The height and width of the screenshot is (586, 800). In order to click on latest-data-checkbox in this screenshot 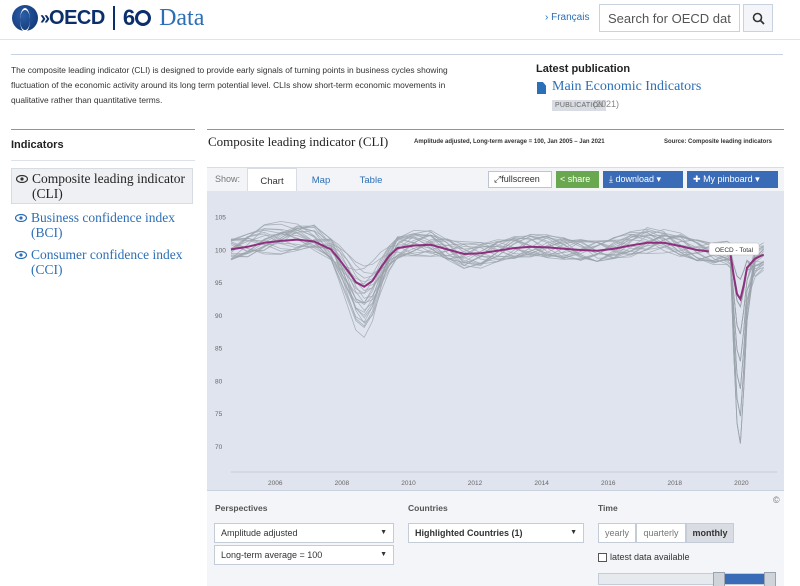, I will do `click(602, 557)`.